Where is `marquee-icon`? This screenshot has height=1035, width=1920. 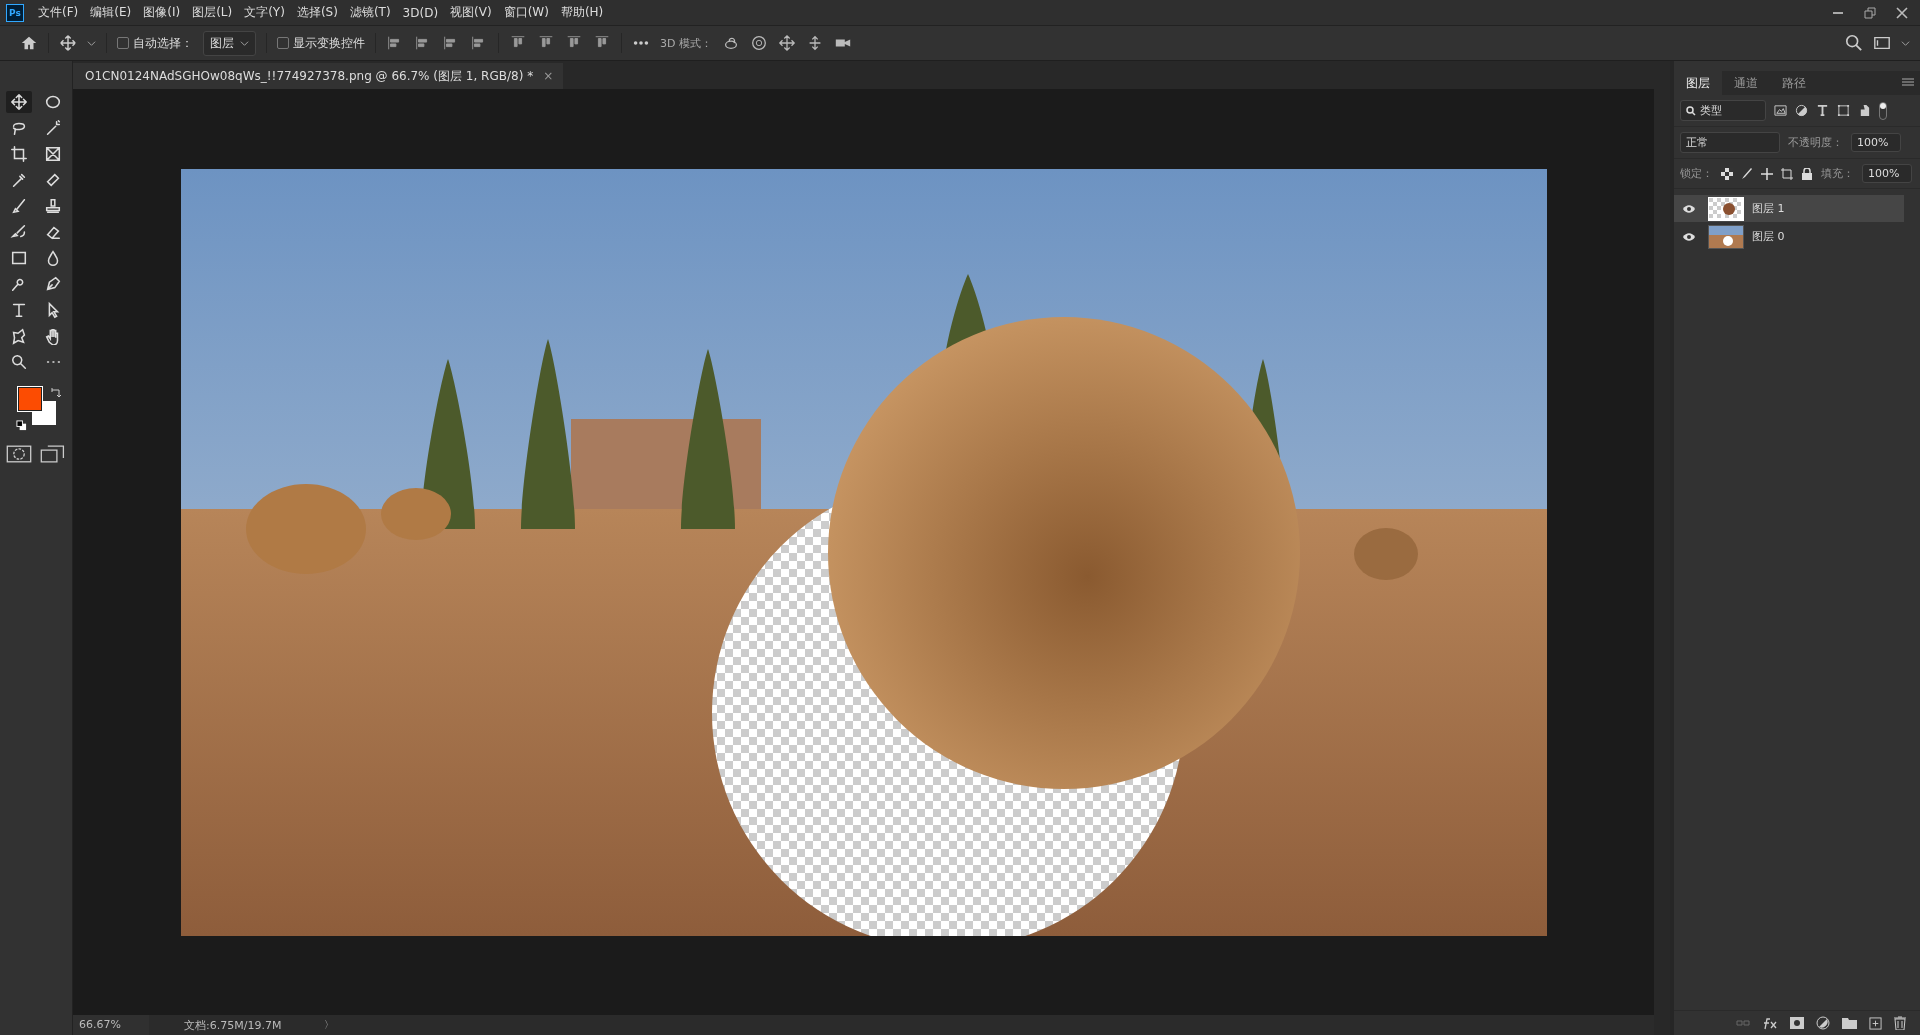 marquee-icon is located at coordinates (53, 102).